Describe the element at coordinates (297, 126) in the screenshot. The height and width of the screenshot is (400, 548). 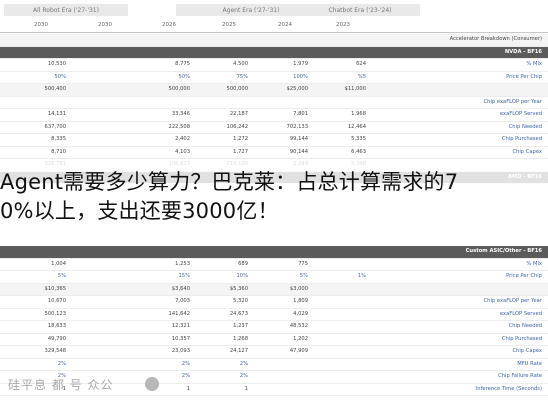
I see `table-cell: 702,133` at that location.